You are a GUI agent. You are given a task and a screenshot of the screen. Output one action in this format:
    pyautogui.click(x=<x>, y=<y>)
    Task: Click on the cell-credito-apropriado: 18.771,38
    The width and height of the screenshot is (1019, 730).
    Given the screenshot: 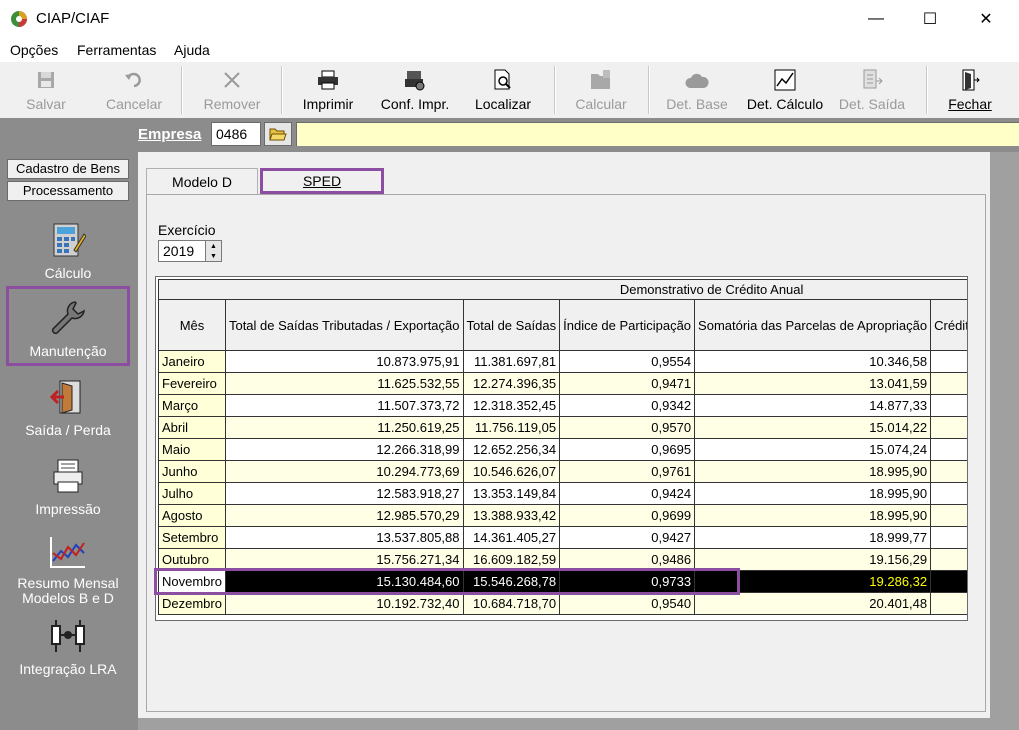 What is the action you would take?
    pyautogui.click(x=948, y=581)
    